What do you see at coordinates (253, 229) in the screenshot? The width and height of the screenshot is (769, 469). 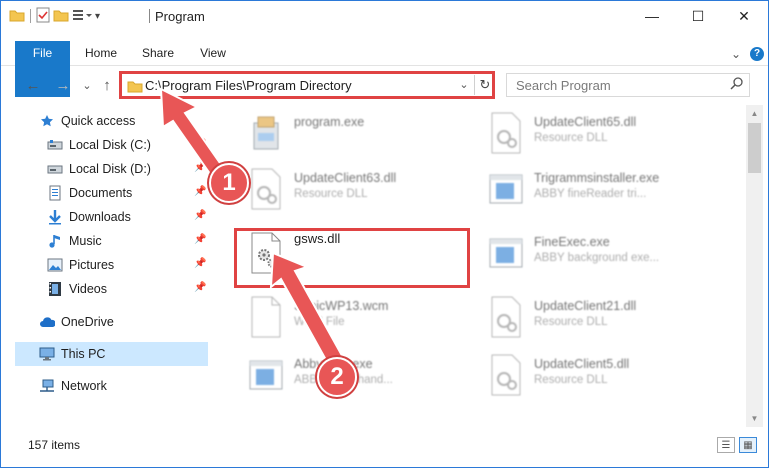 I see `annotation-arrows` at bounding box center [253, 229].